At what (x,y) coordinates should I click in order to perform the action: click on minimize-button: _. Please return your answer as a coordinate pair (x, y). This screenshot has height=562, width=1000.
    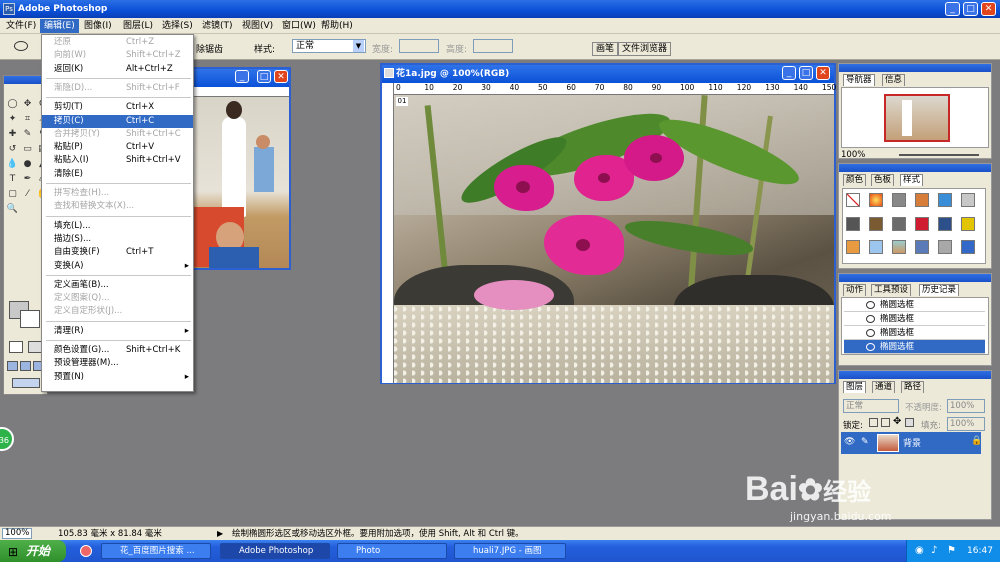
    Looking at the image, I should click on (952, 9).